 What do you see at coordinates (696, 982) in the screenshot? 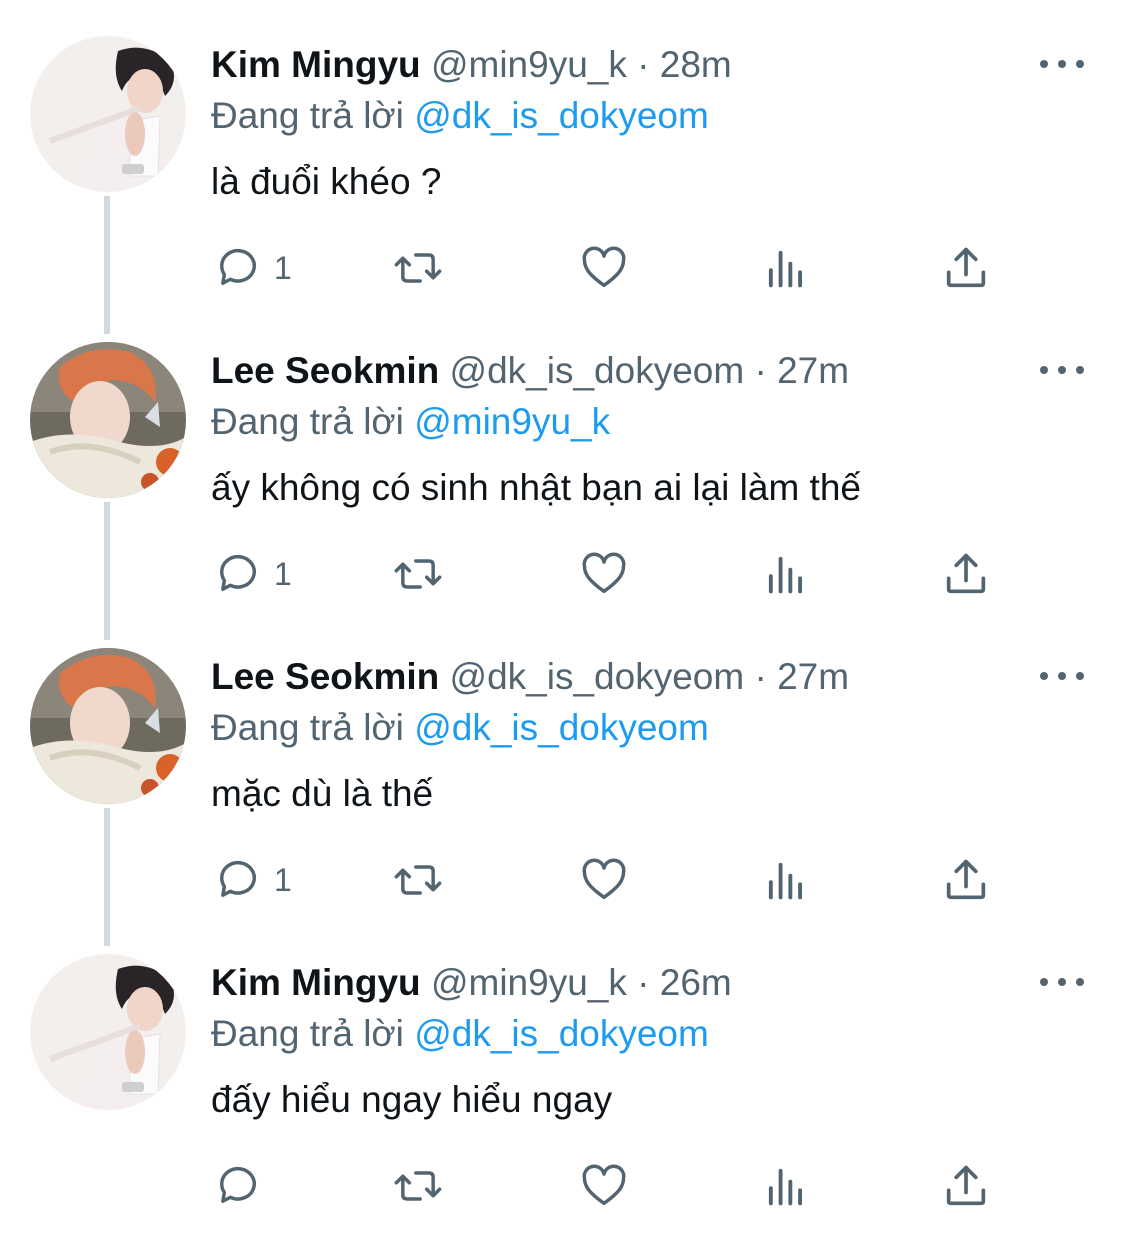
I see `timestamp: 26m` at bounding box center [696, 982].